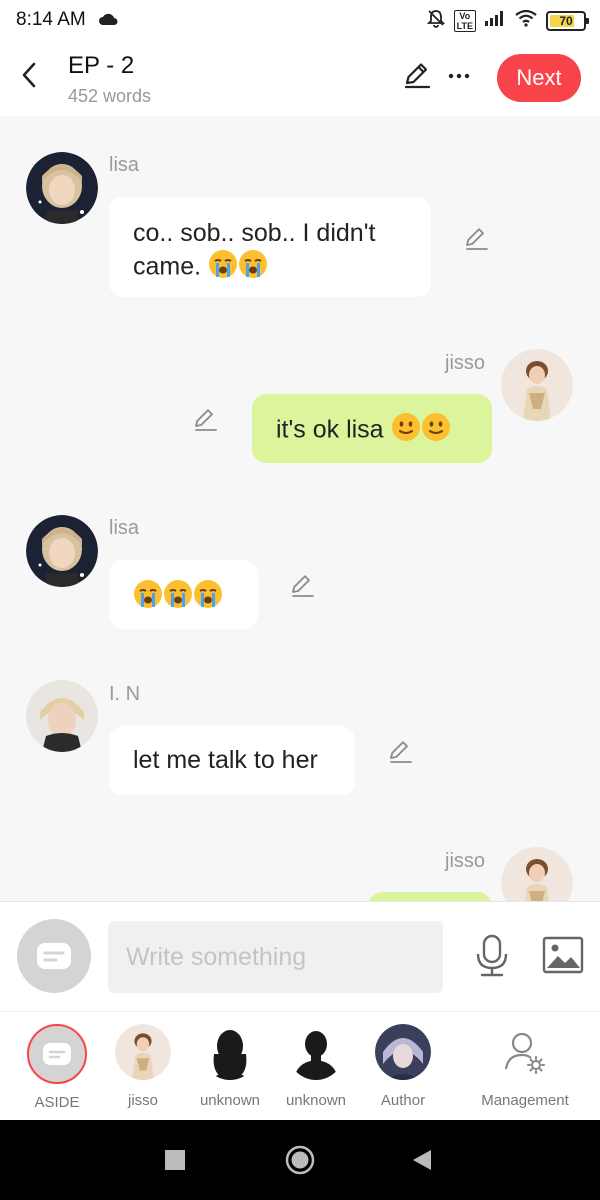 This screenshot has width=600, height=1200. Describe the element at coordinates (563, 955) in the screenshot. I see `image-icon` at that location.